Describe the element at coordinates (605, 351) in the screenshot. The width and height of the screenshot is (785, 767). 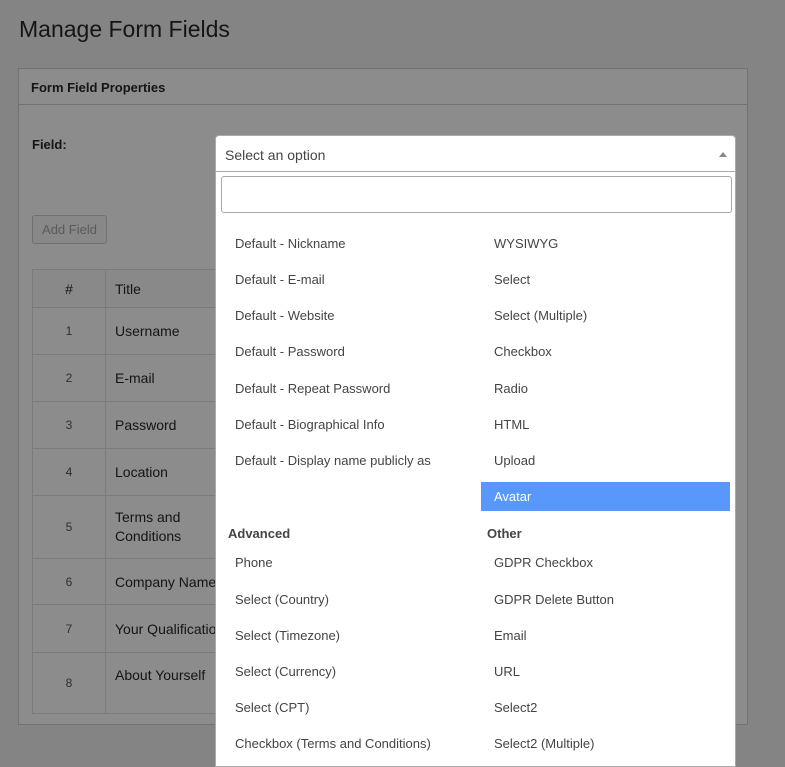
I see `option-checkbox: Checkbox` at that location.